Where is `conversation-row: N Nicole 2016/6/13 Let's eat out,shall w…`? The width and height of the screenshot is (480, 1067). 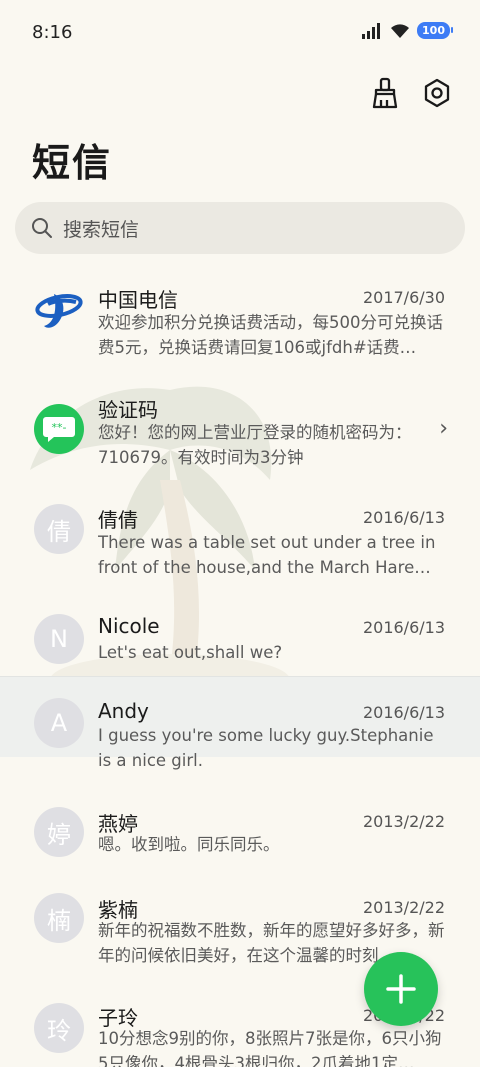 conversation-row: N Nicole 2016/6/13 Let's eat out,shall w… is located at coordinates (240, 639).